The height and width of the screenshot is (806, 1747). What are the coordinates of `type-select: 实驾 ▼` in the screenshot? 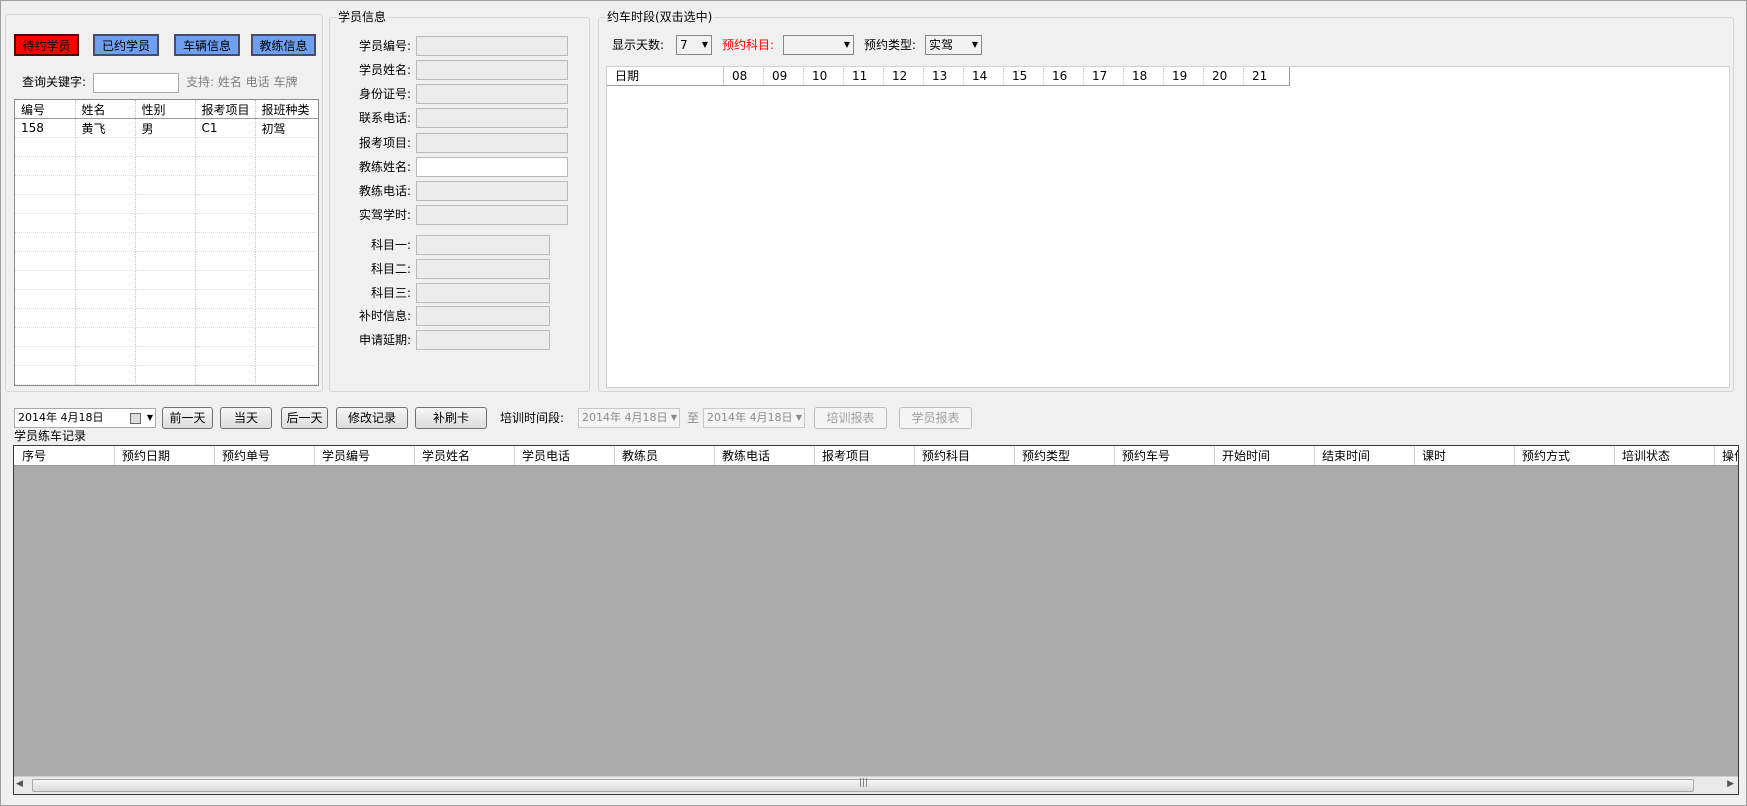 It's located at (953, 45).